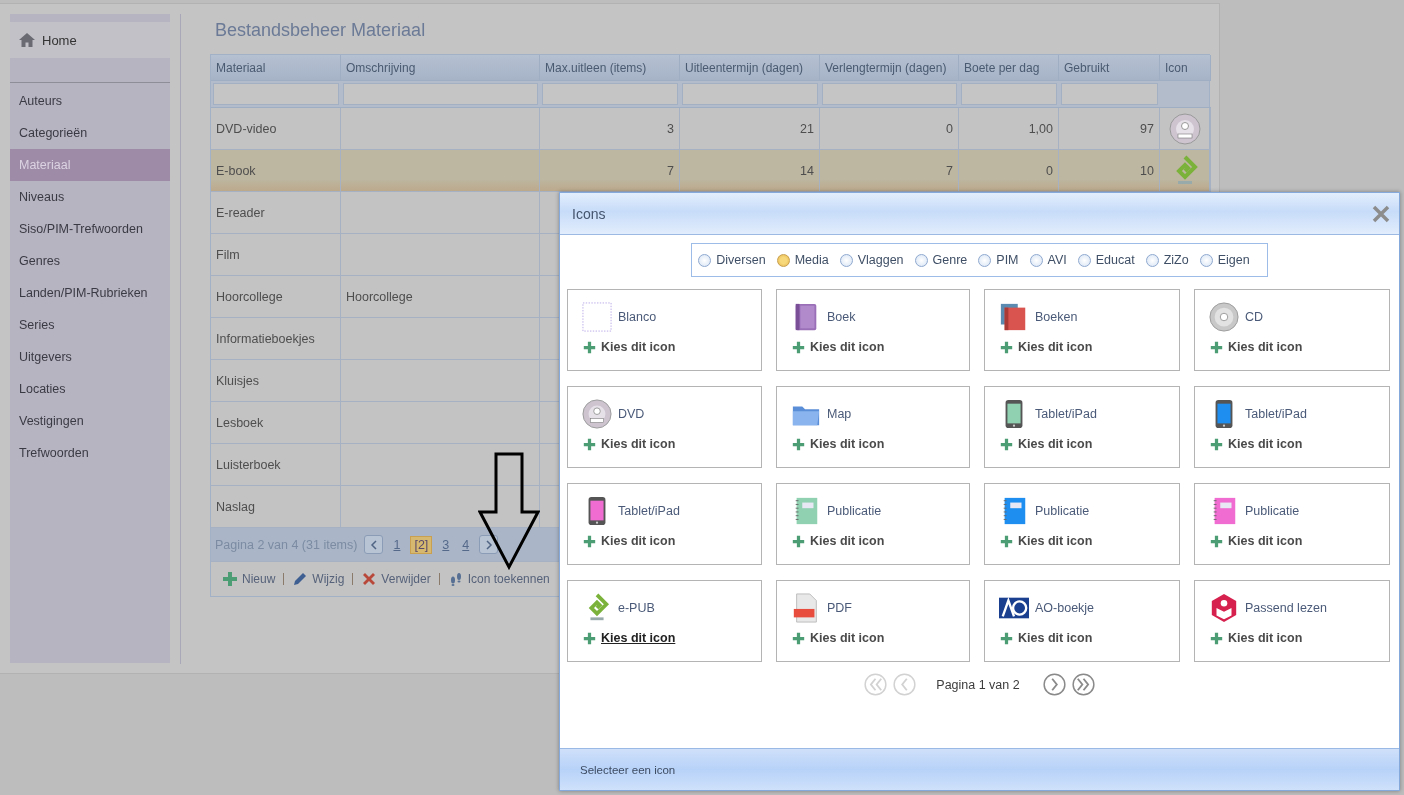  I want to click on sidebar-item: Siso/PIM-Trefwoorden, so click(90, 229).